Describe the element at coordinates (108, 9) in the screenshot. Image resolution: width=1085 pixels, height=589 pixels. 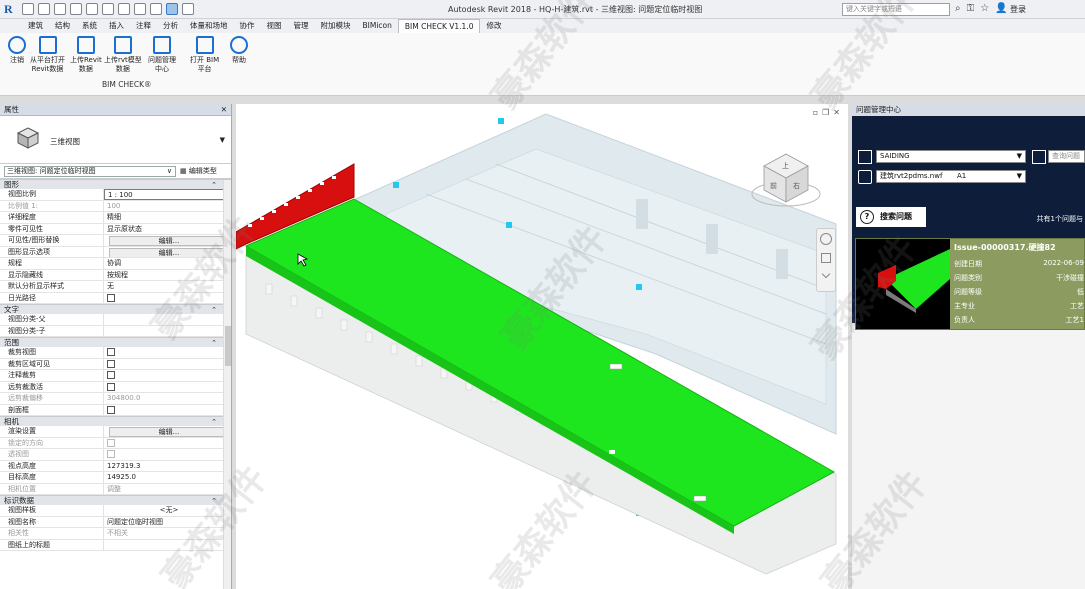
I see `measure-icon` at that location.